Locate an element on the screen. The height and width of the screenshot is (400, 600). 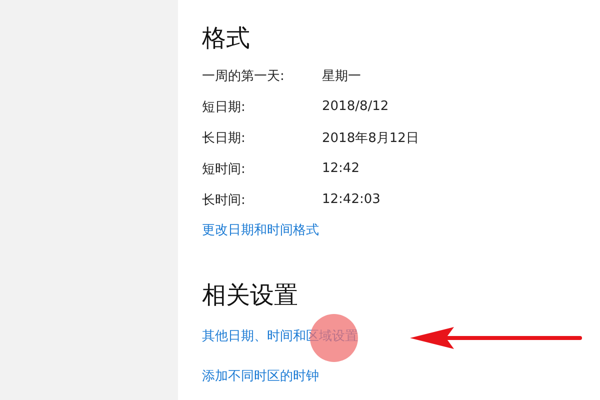
setting-value: 12:42 is located at coordinates (341, 168).